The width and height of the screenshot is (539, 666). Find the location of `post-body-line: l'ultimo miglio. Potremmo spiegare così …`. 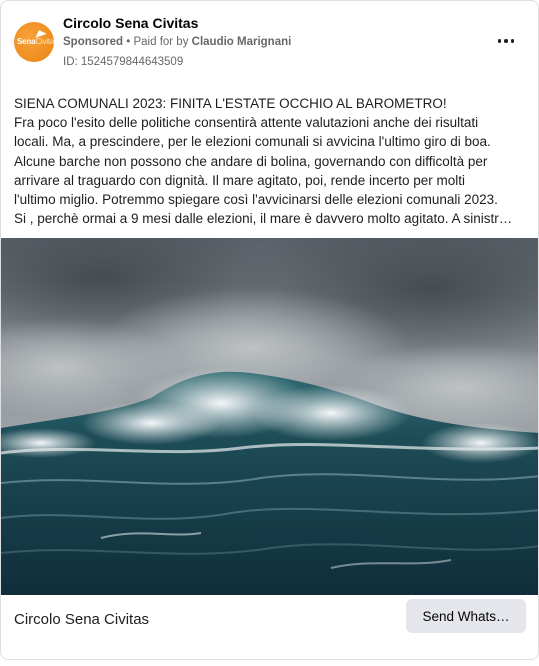

post-body-line: l'ultimo miglio. Potremmo spiegare così … is located at coordinates (256, 200).